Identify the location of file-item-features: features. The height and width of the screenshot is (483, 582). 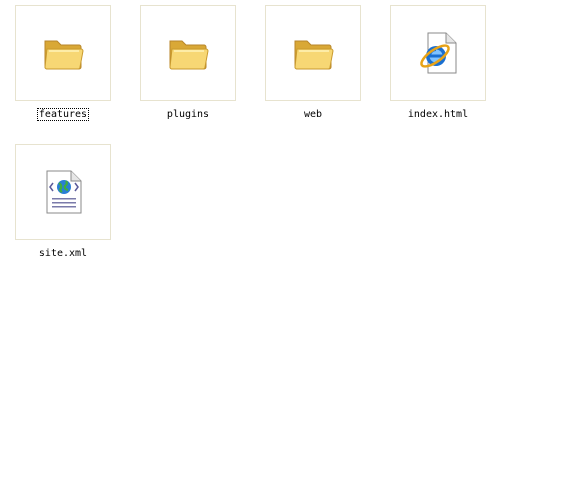
(63, 69).